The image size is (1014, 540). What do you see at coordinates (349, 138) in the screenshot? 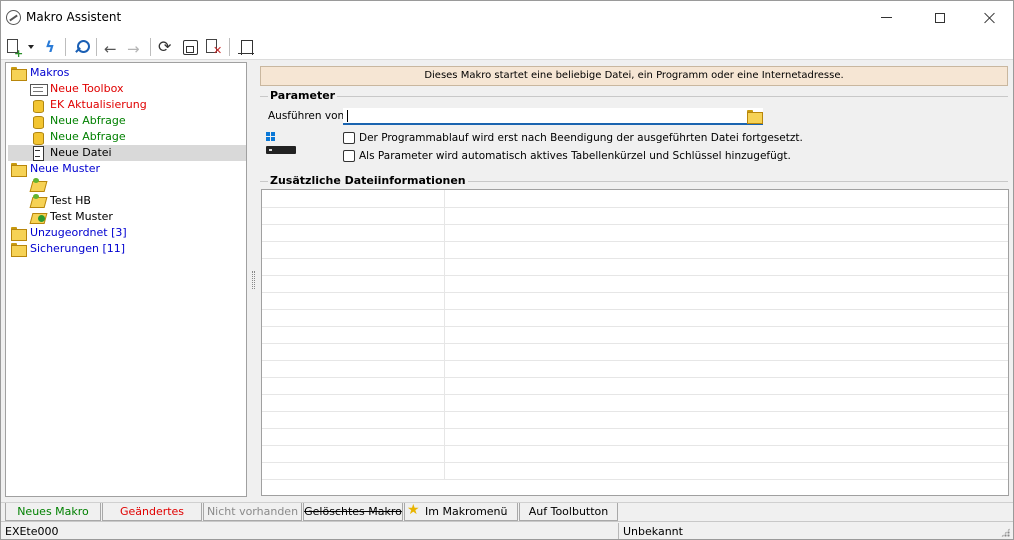
I see `wait-for-completion-checkbox` at bounding box center [349, 138].